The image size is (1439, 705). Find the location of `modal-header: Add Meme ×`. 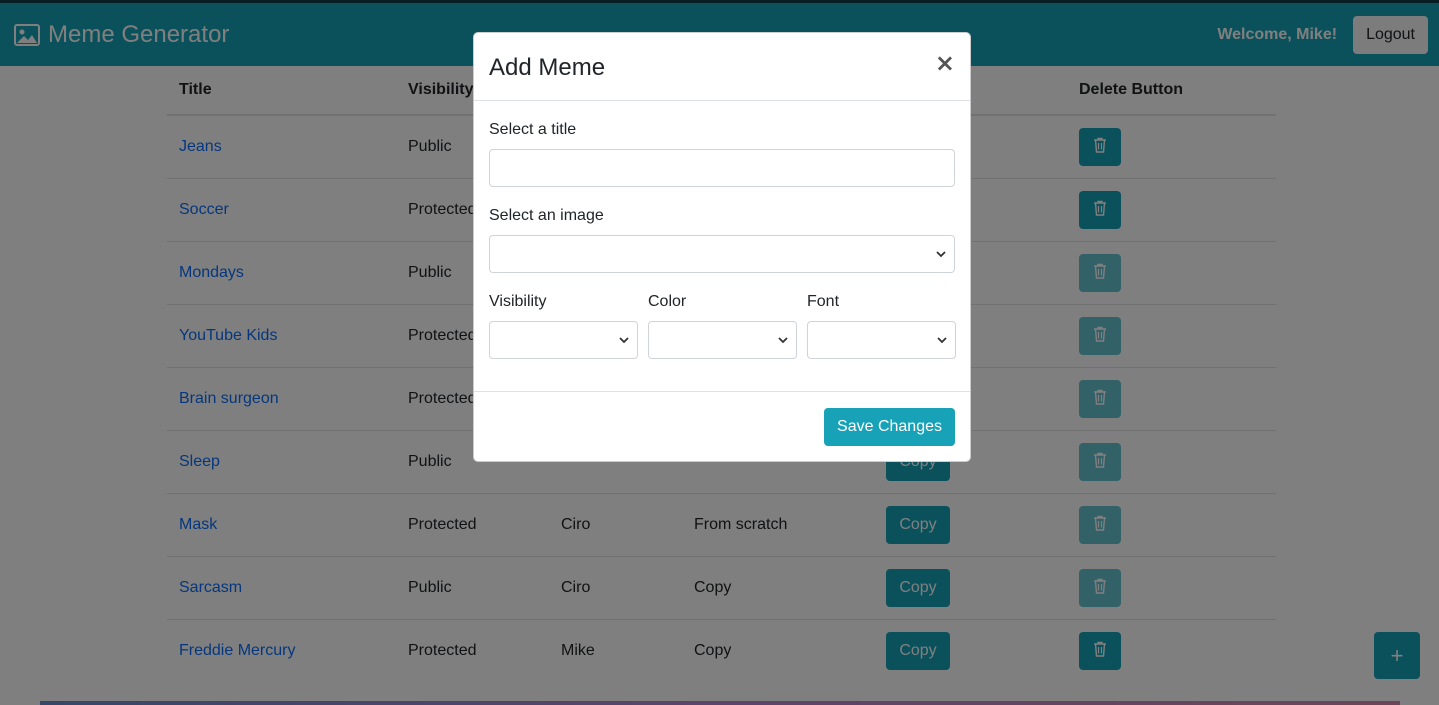

modal-header: Add Meme × is located at coordinates (722, 67).